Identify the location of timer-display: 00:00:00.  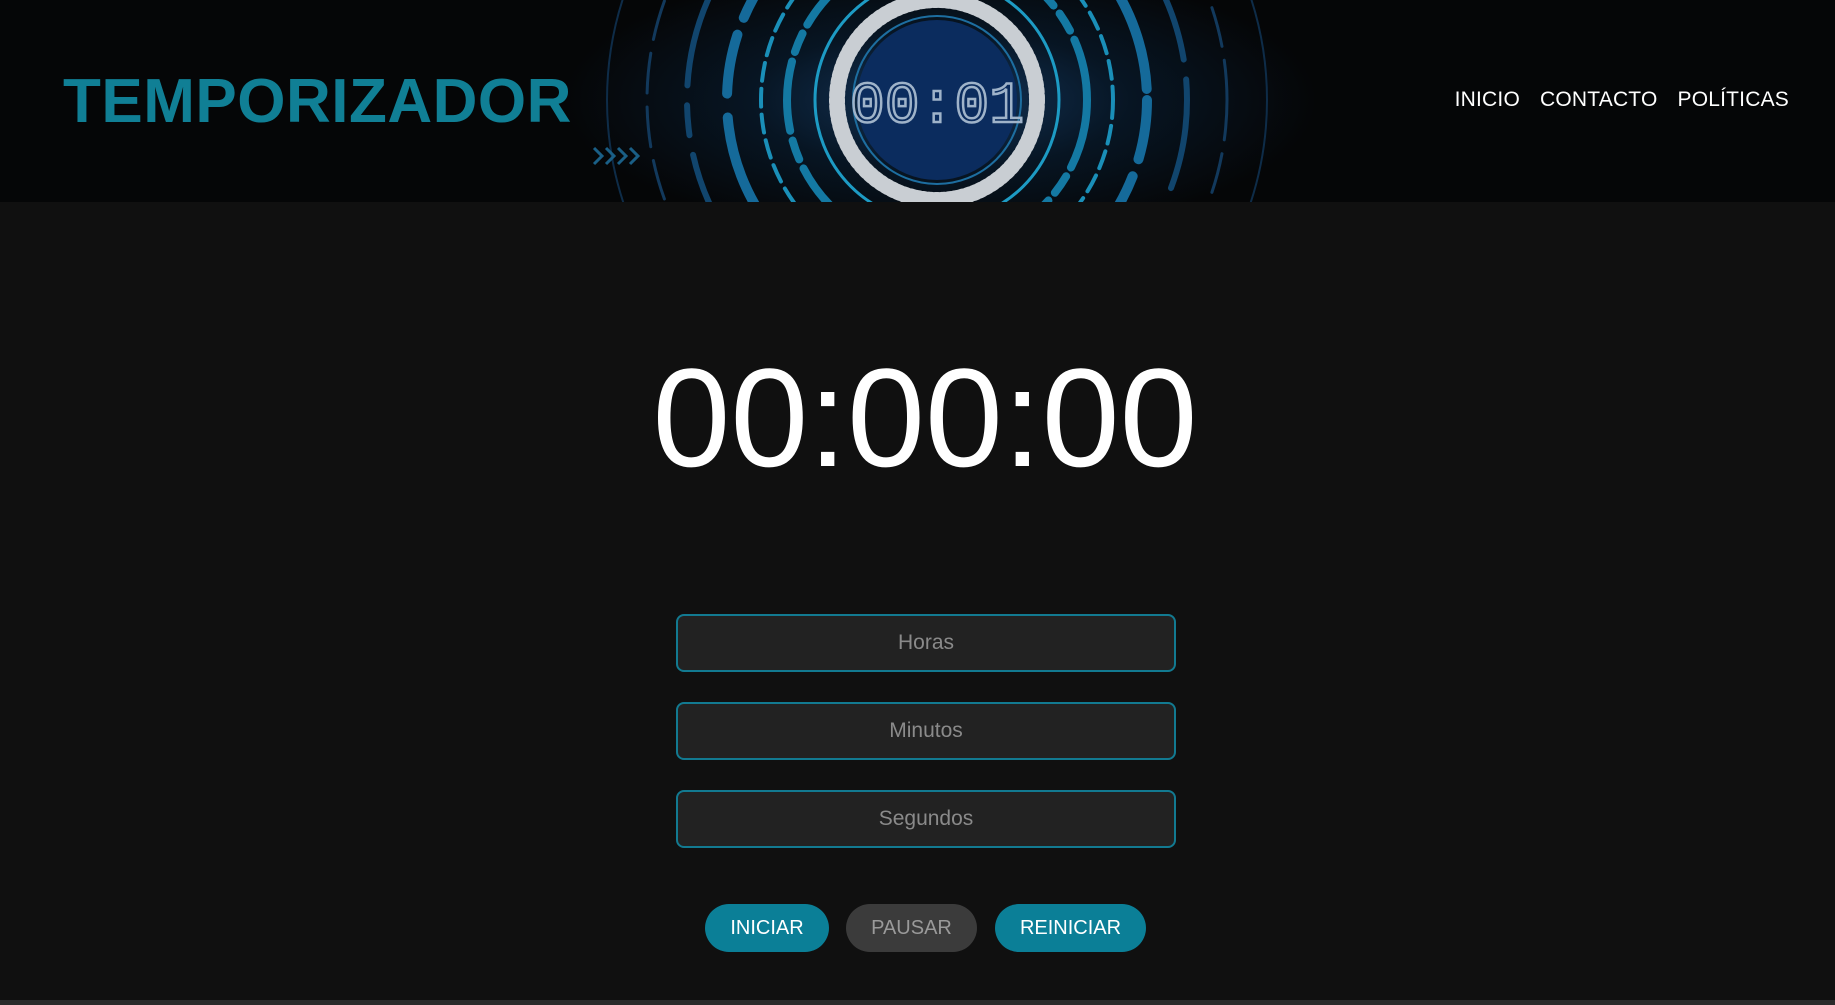
(925, 417).